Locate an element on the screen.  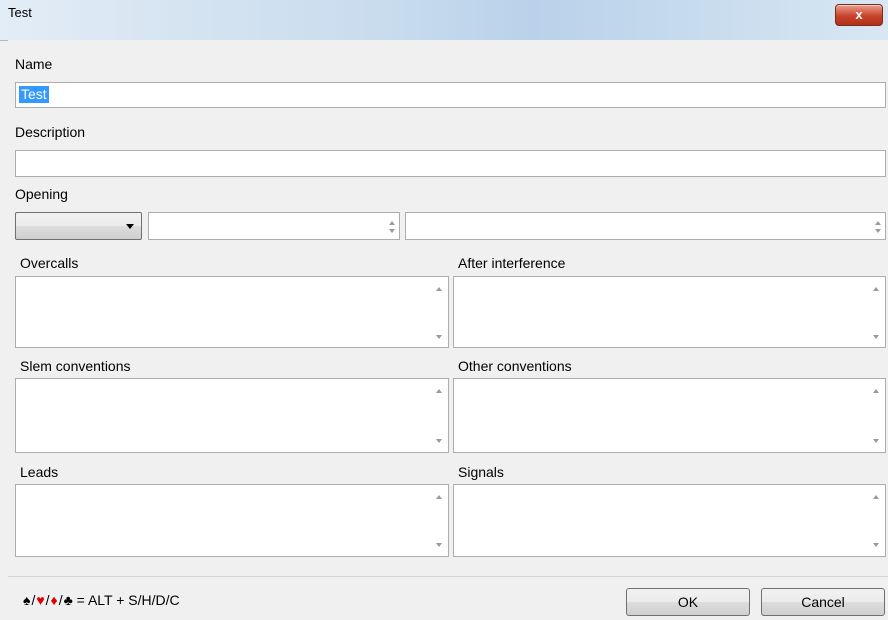
shortcut-text: = ALT + S/H/D/C is located at coordinates (128, 600).